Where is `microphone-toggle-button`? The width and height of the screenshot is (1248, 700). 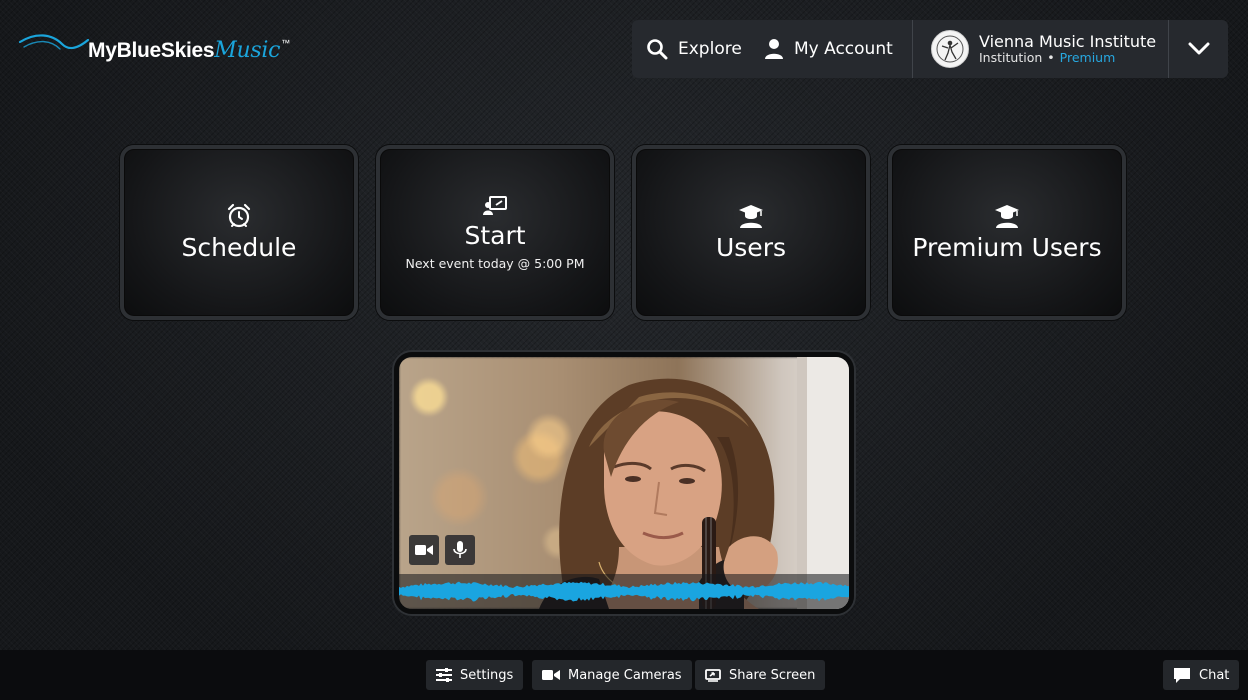
microphone-toggle-button is located at coordinates (460, 550).